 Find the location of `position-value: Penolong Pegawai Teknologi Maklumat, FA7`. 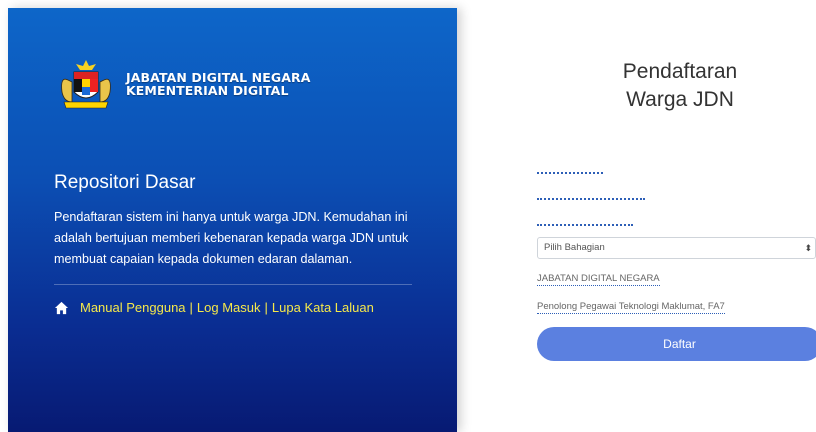

position-value: Penolong Pegawai Teknologi Maklumat, FA7 is located at coordinates (631, 307).